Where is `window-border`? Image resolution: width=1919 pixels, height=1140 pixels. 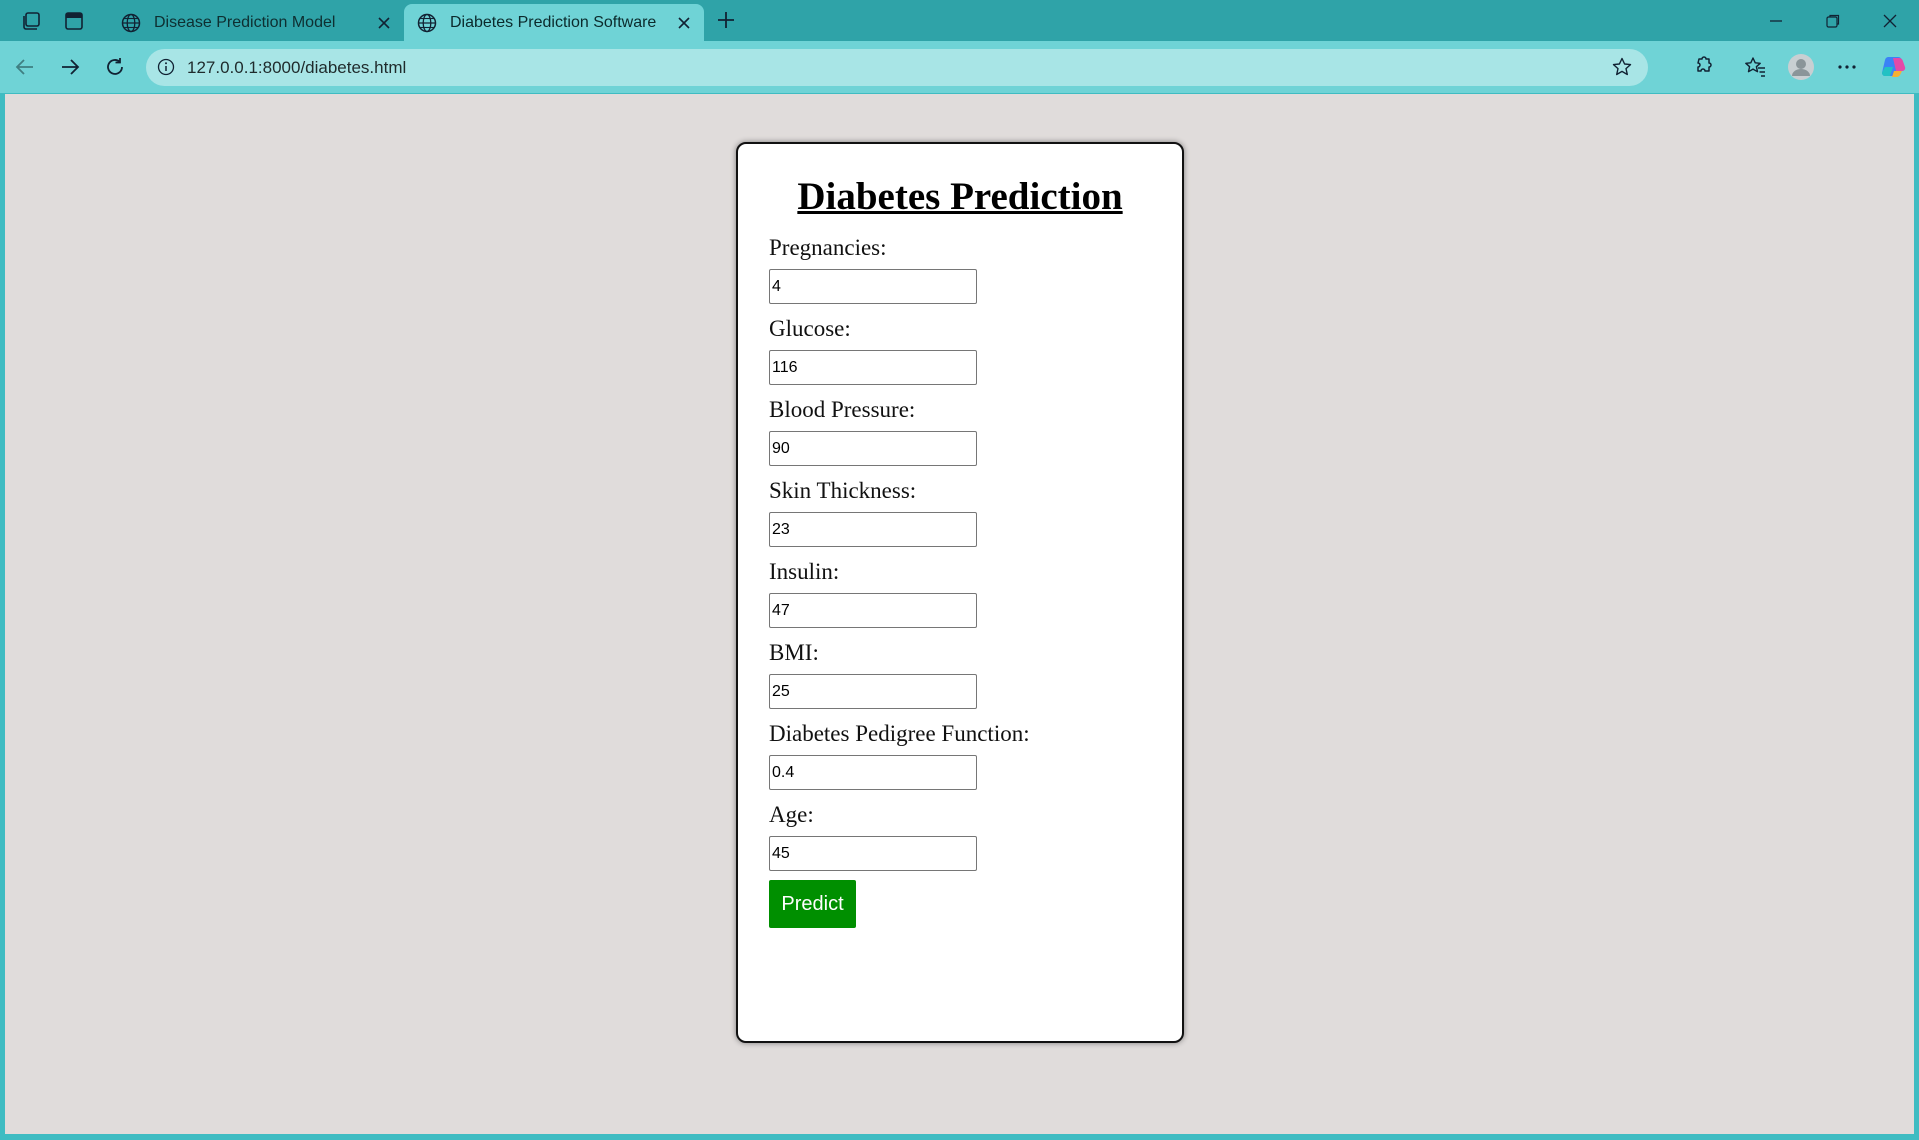 window-border is located at coordinates (959, 1137).